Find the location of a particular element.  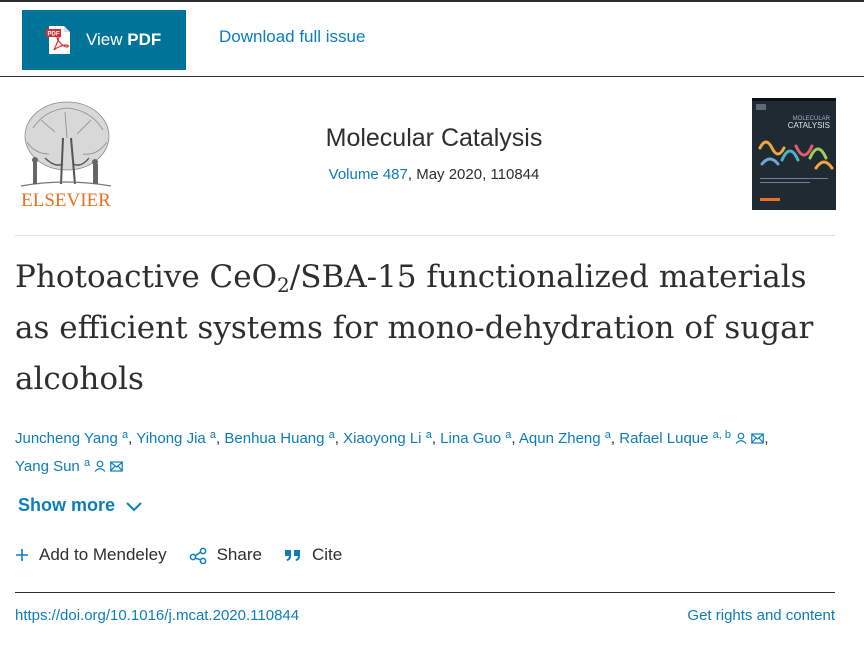

show-more-label: Show more is located at coordinates (67, 505).